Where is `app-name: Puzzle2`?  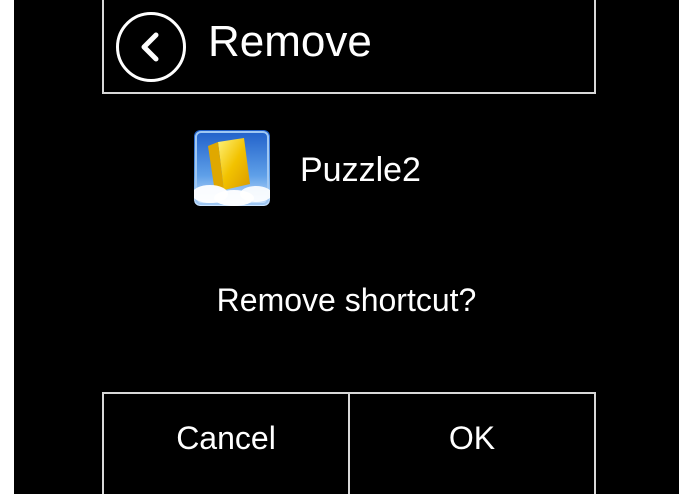 app-name: Puzzle2 is located at coordinates (360, 170).